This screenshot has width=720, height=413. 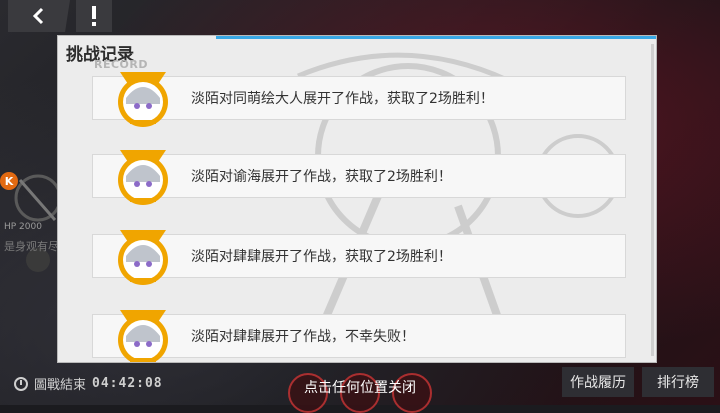 I want to click on exclamation-icon, so click(x=94, y=16).